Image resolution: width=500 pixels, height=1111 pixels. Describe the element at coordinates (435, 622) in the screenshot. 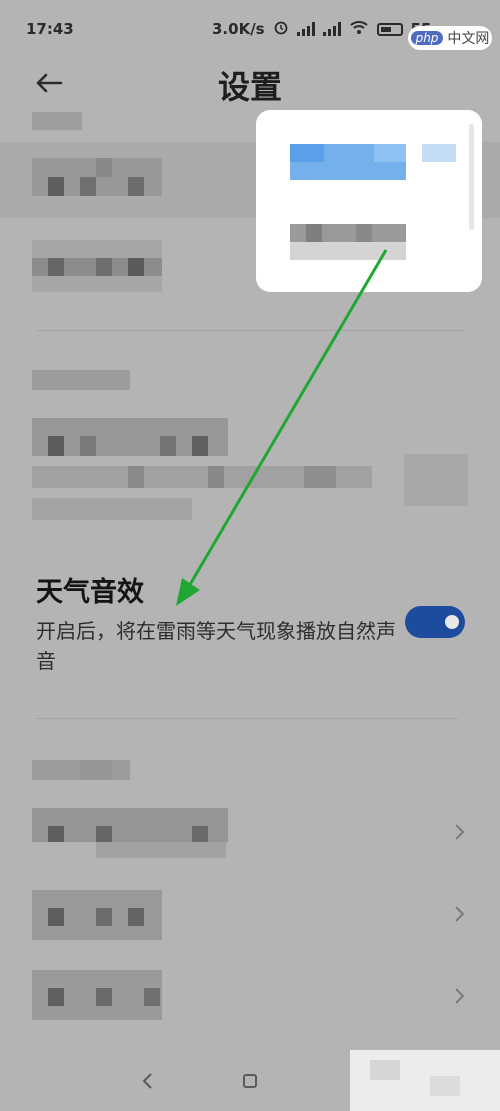

I see `weather-sound-toggle` at that location.